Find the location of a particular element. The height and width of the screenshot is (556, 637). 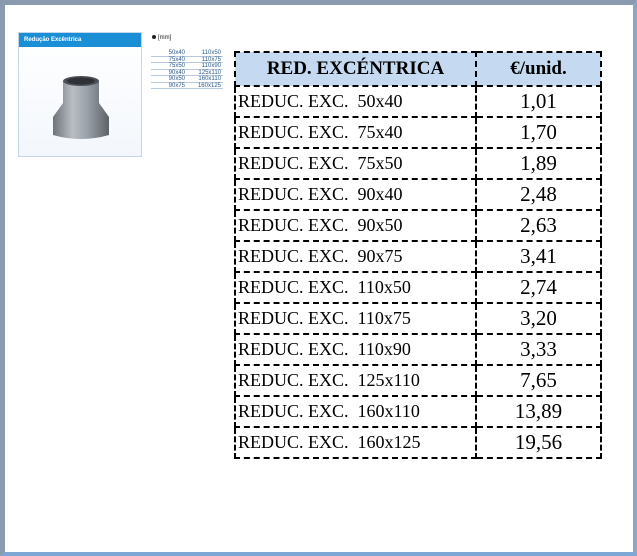

table-row: REDUC. EXC. 90x50 2,63 is located at coordinates (418, 225).